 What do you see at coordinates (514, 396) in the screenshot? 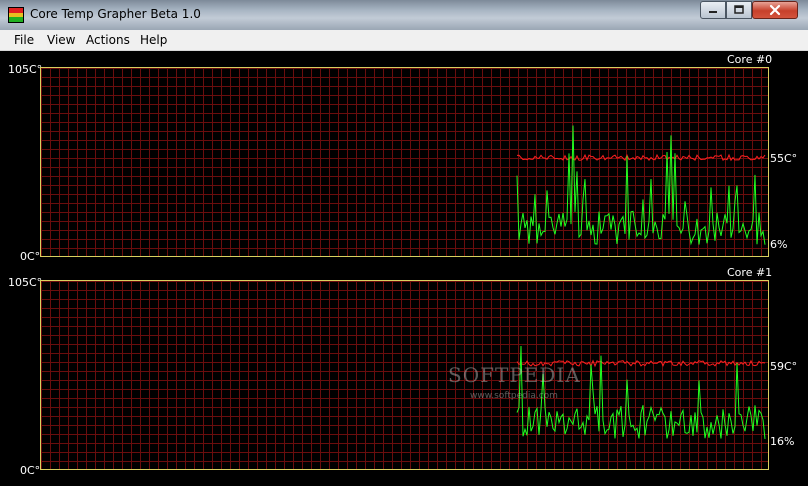
I see `watermark-url: www.softpedia.com` at bounding box center [514, 396].